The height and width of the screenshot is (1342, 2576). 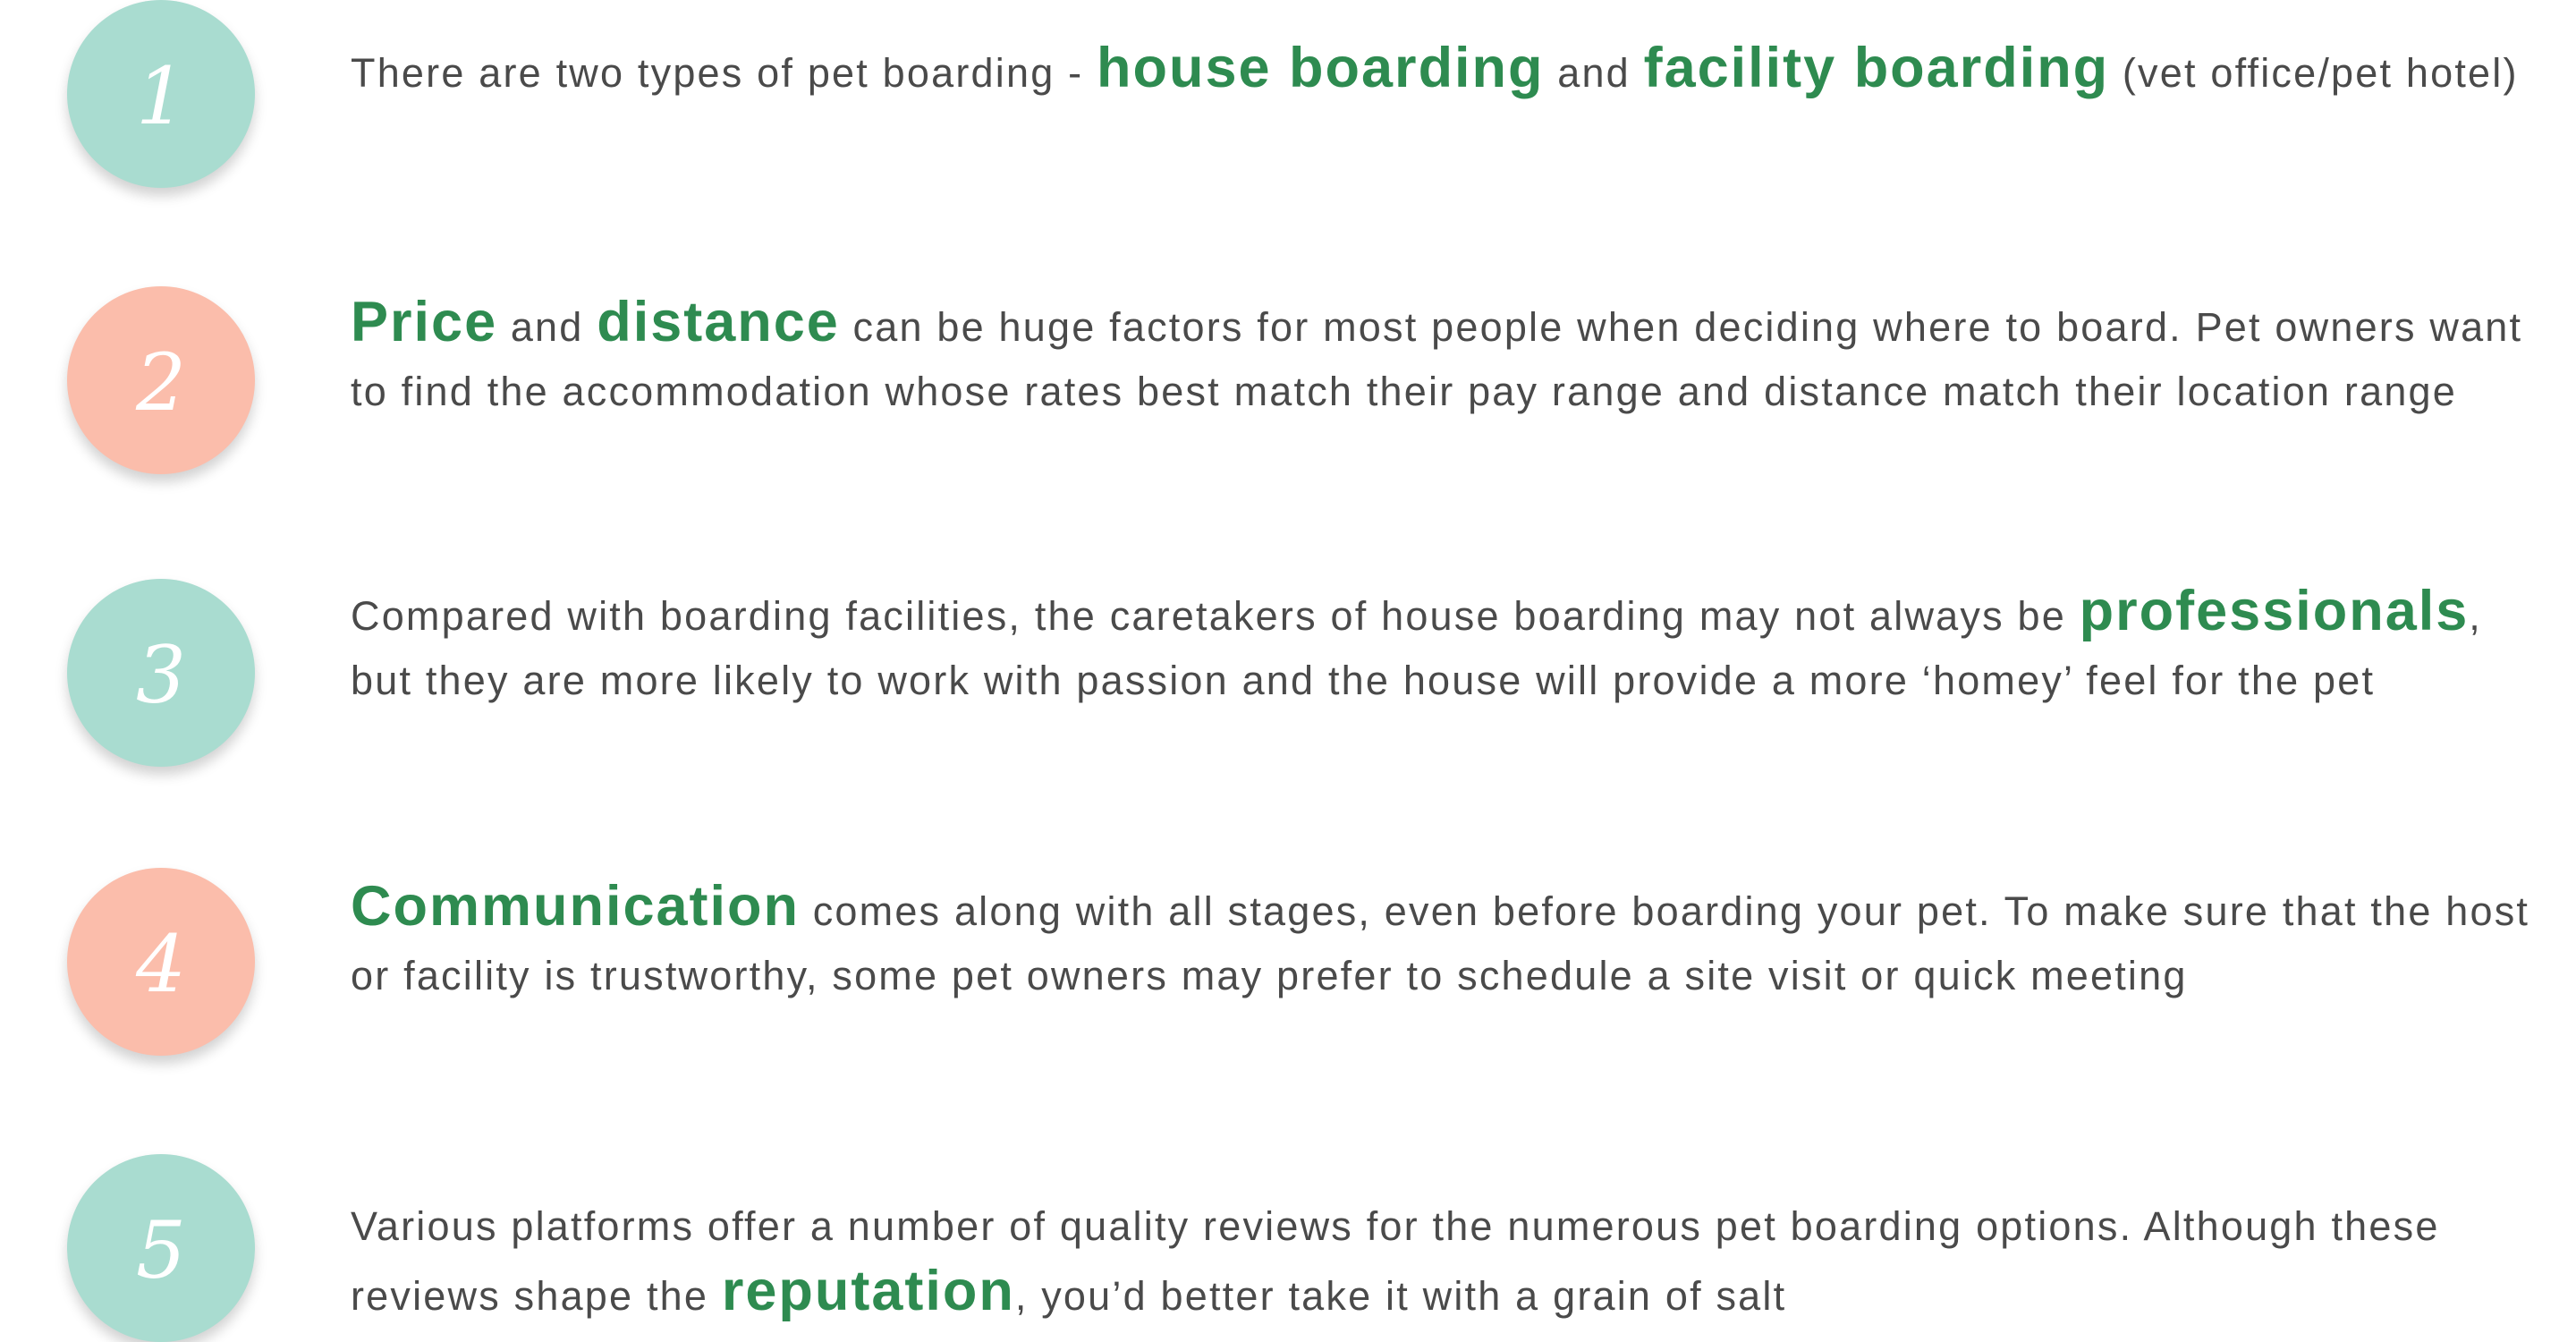 I want to click on highlight-text: distance, so click(x=718, y=322).